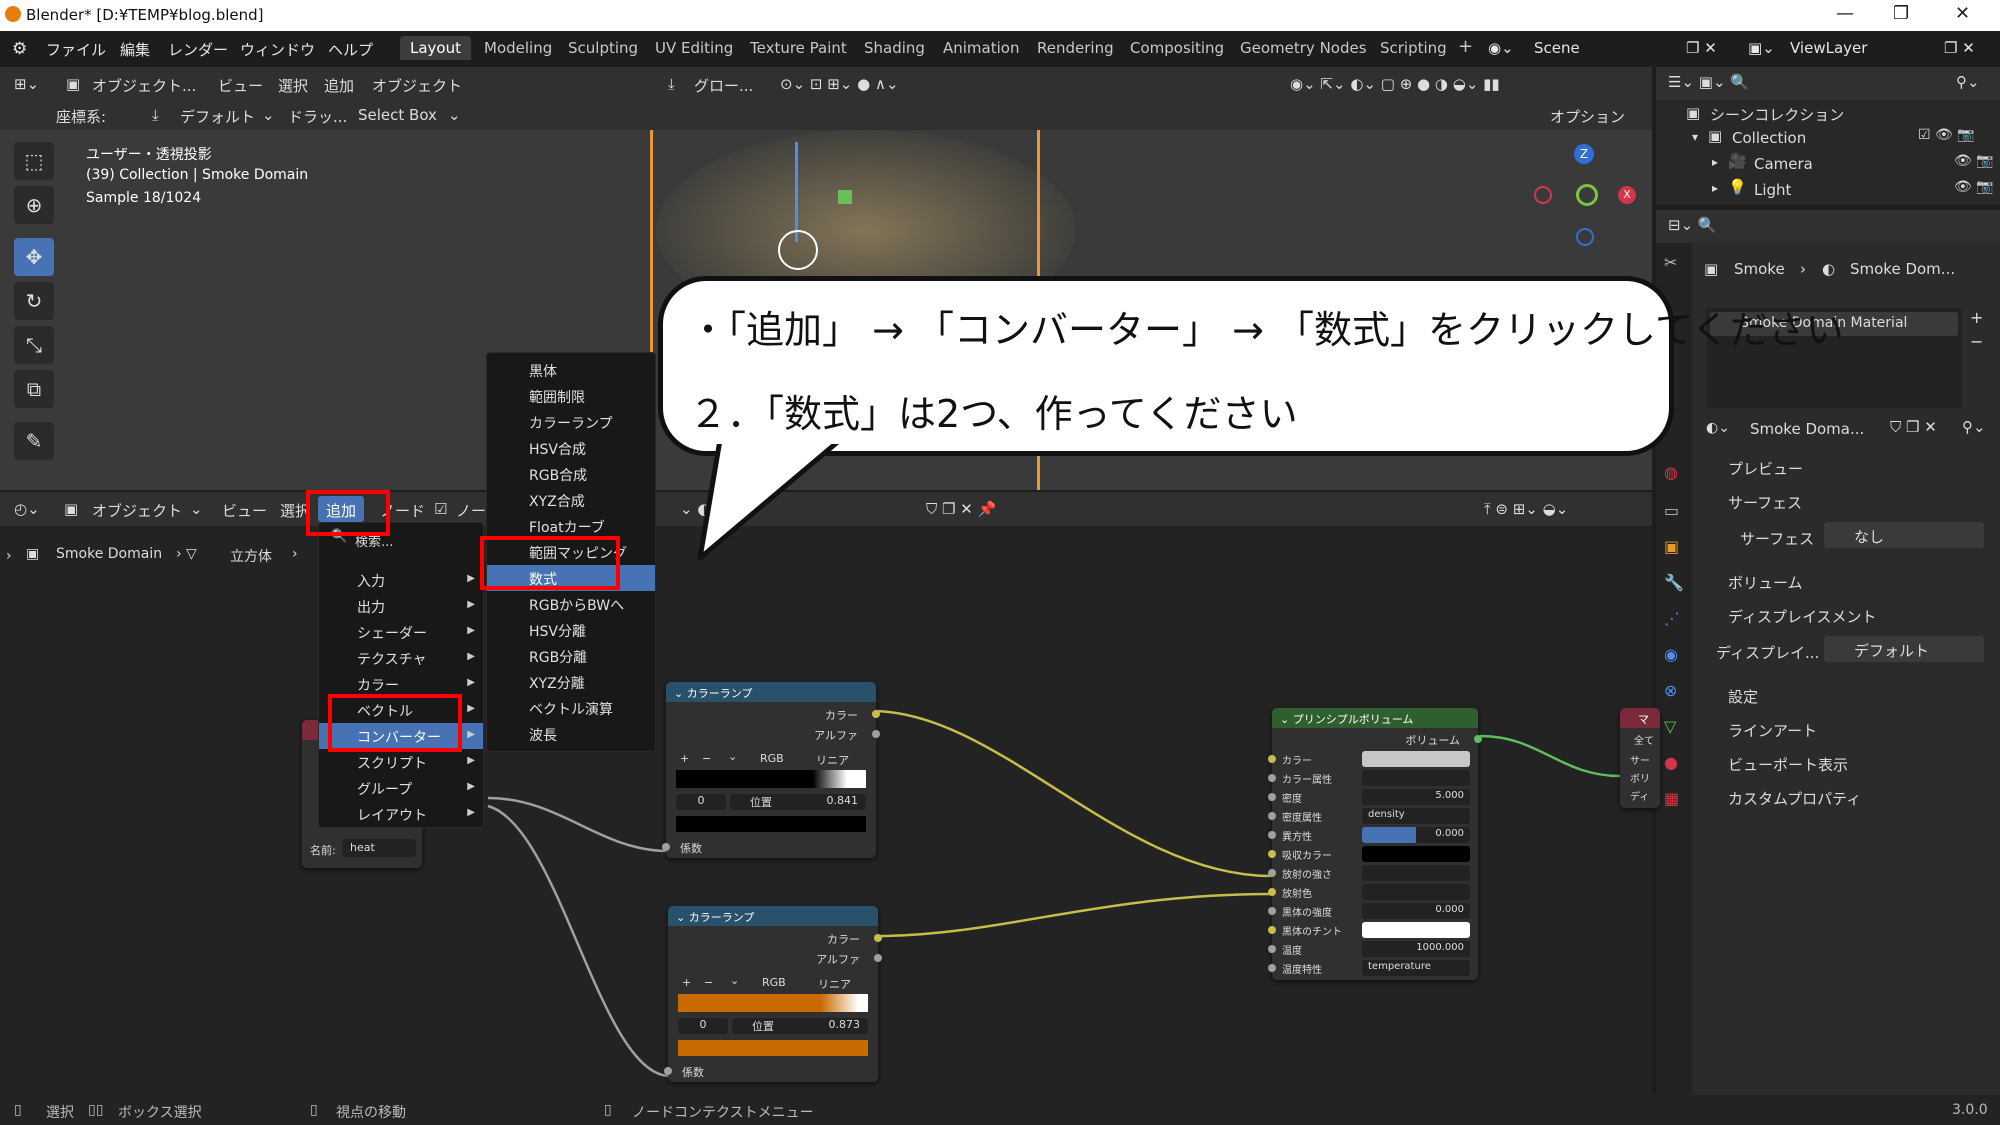 The width and height of the screenshot is (2000, 1125). Describe the element at coordinates (401, 814) in the screenshot. I see `add-menu-item: レイアウト ▶` at that location.